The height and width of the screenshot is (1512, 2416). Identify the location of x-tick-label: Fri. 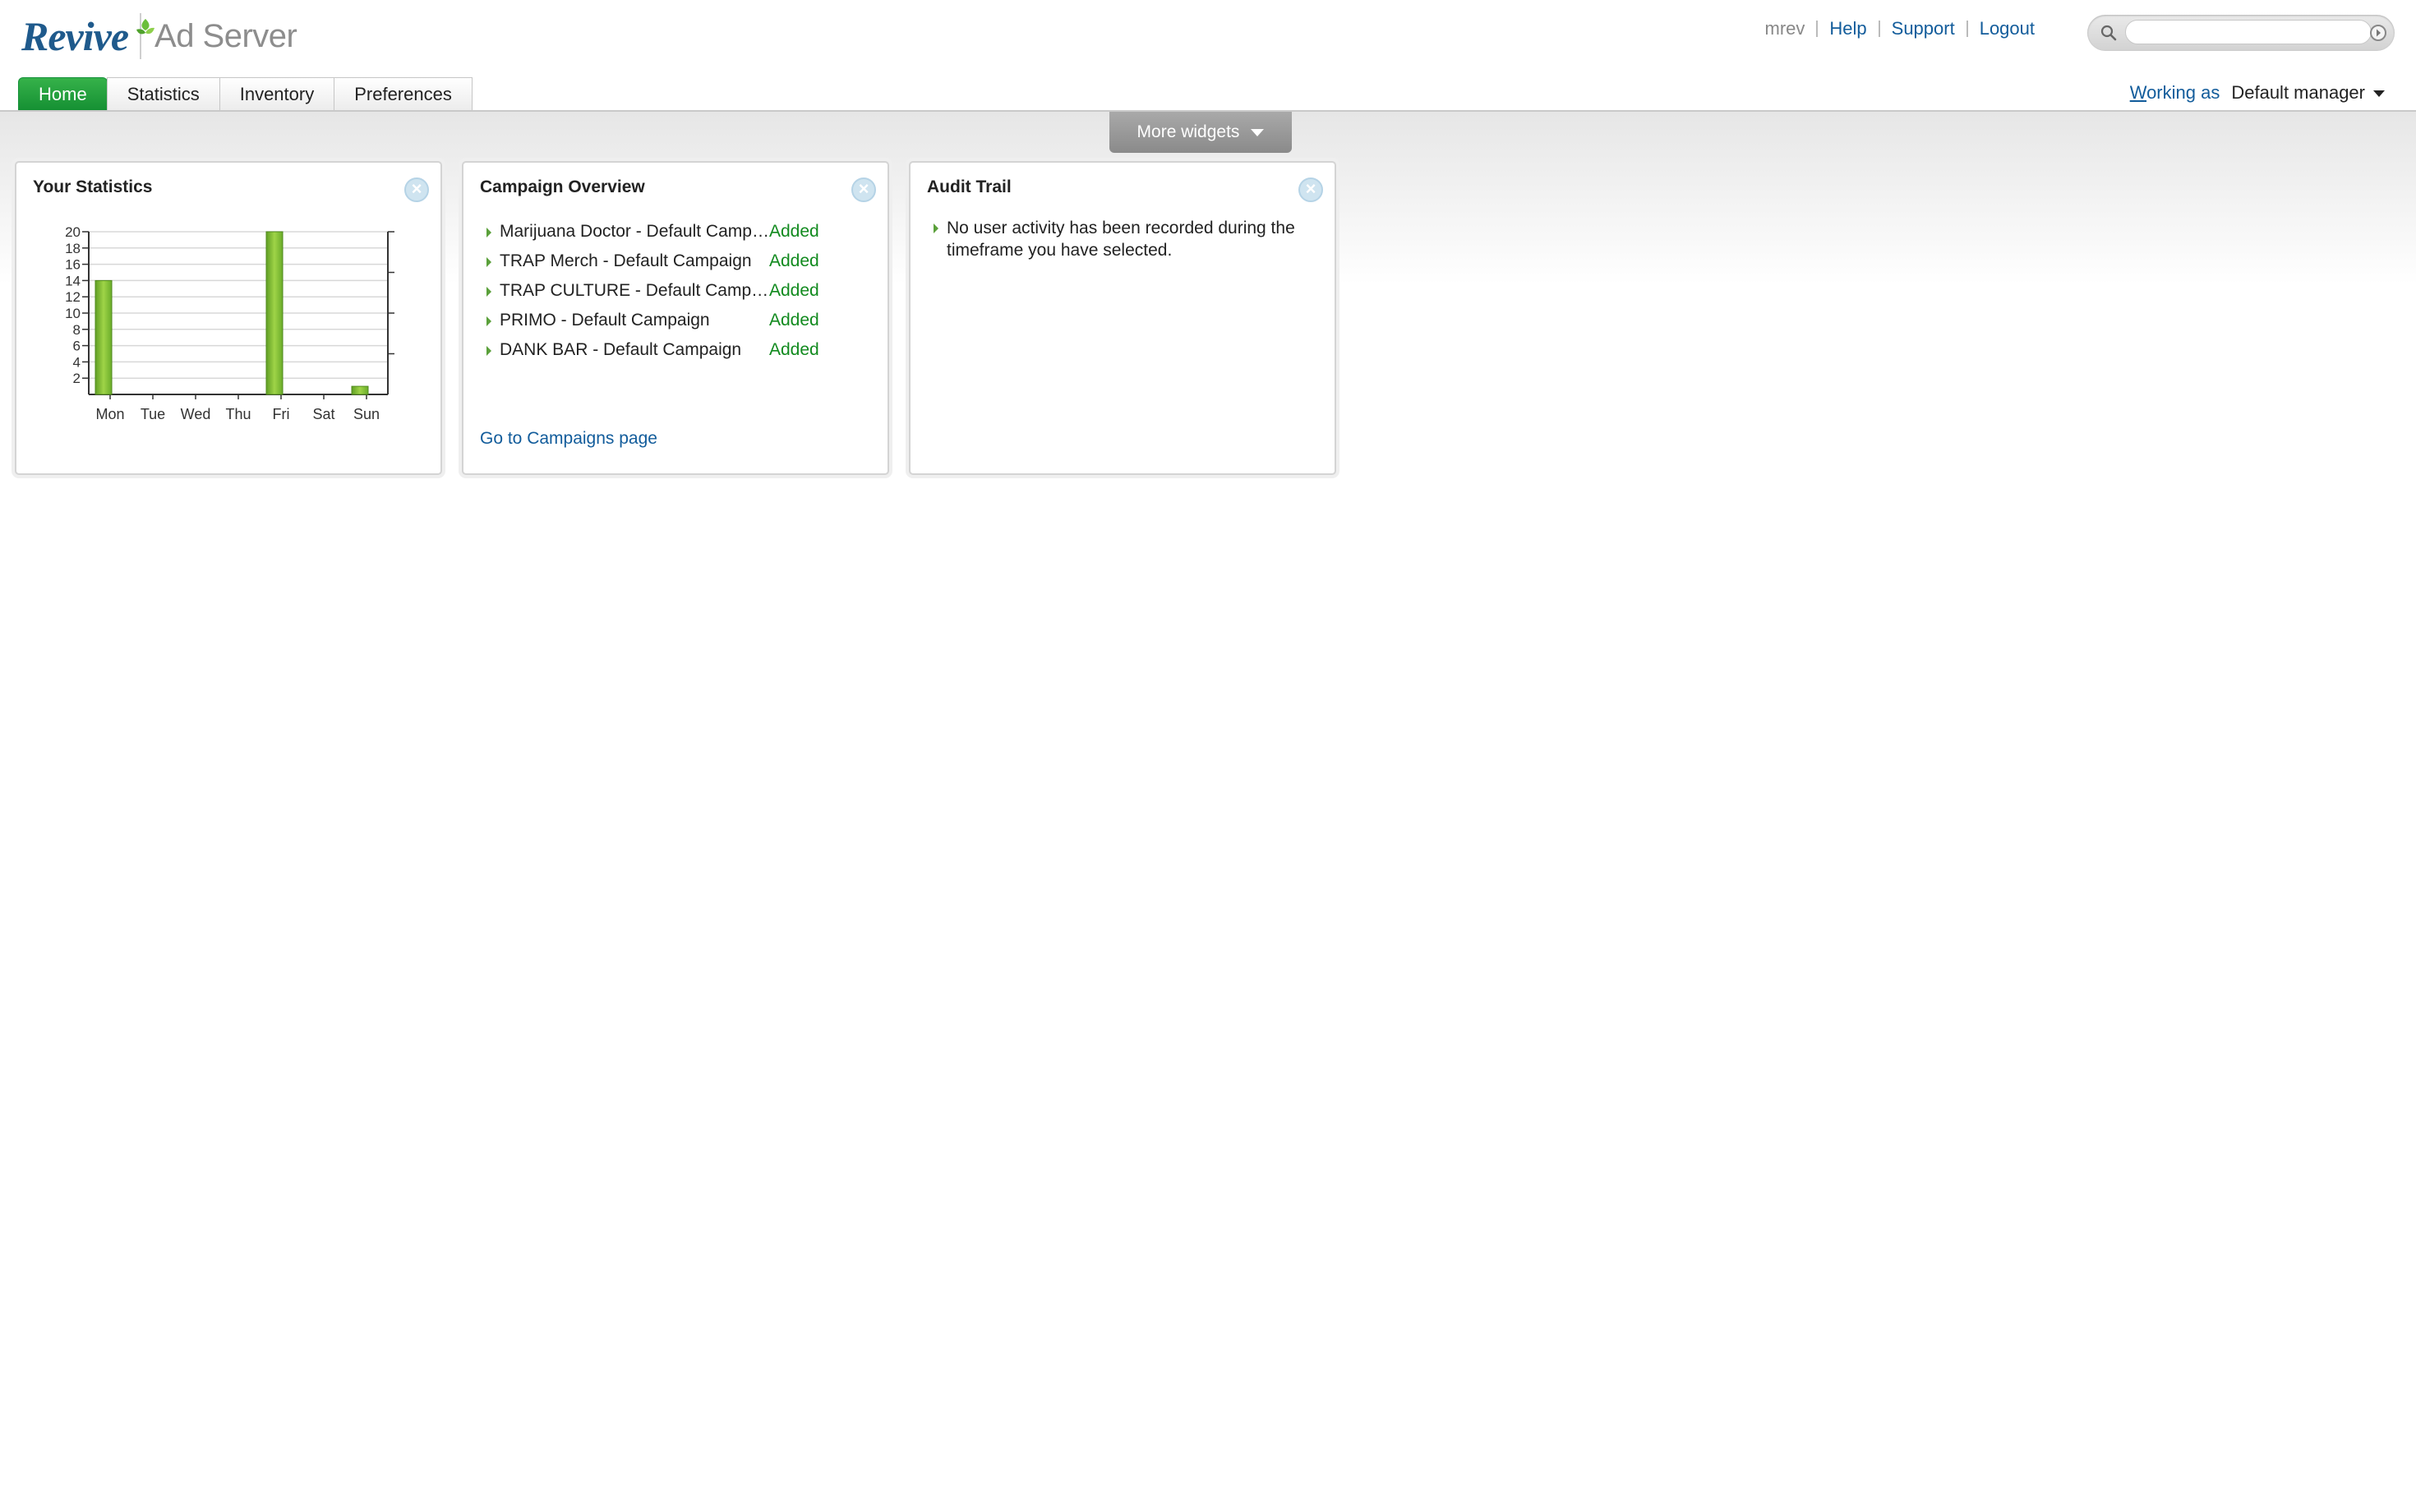
(282, 414).